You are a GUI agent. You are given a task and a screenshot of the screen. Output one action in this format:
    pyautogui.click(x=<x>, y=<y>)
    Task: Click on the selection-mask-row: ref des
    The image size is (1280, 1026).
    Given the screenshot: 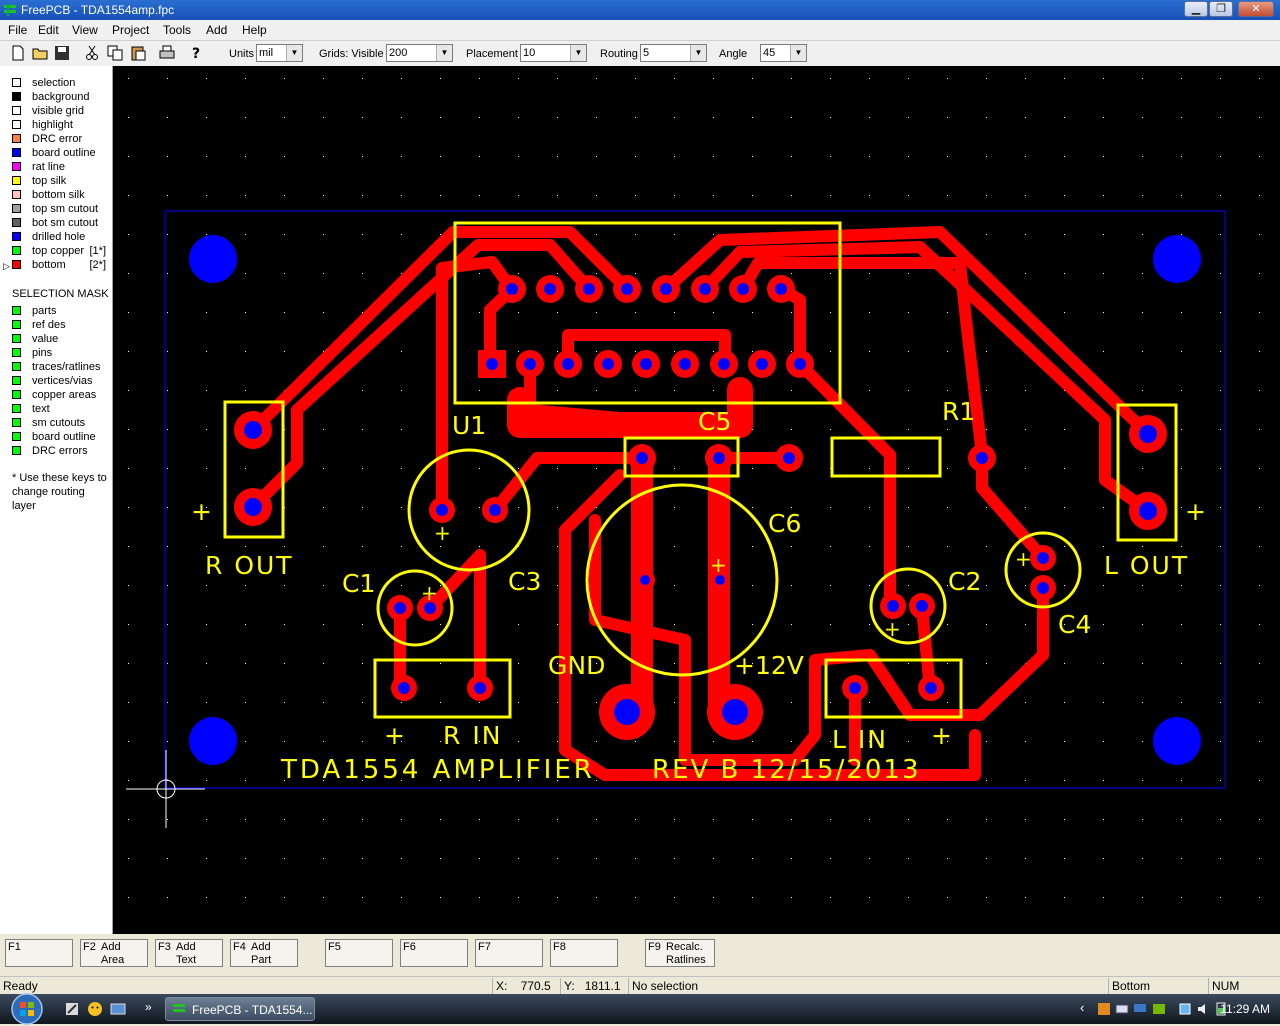 What is the action you would take?
    pyautogui.click(x=62, y=325)
    